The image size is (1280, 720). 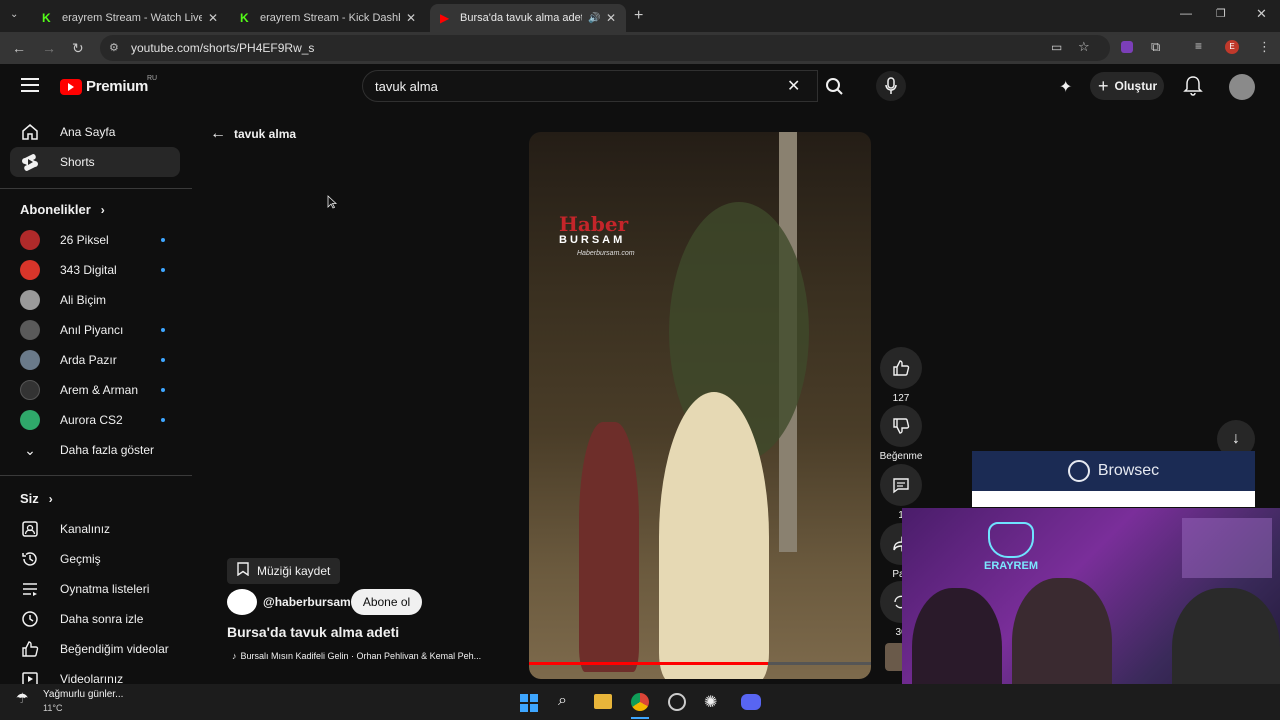 What do you see at coordinates (1221, 13) in the screenshot?
I see `restore-icon: ❐` at bounding box center [1221, 13].